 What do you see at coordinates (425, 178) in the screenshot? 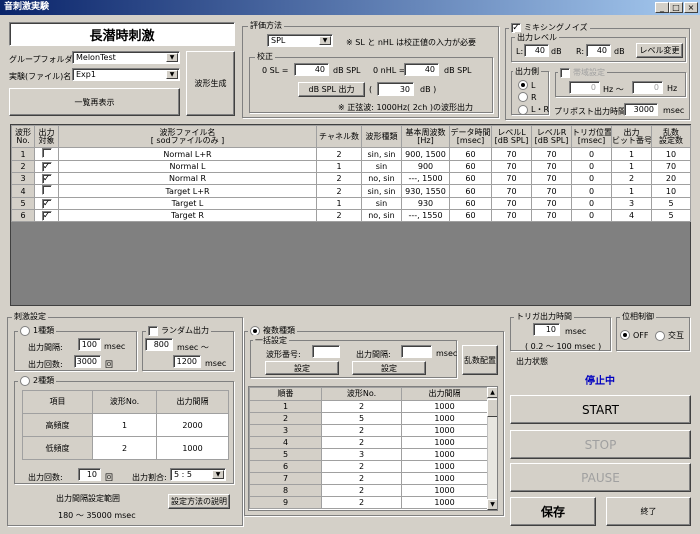
I see `cell-freq: ---, 1500` at bounding box center [425, 178].